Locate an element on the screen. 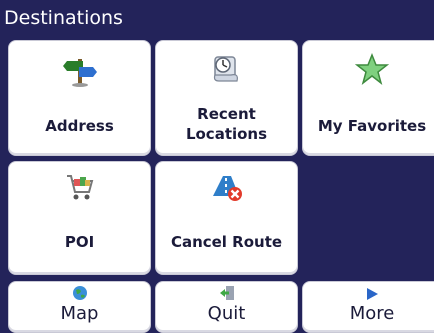 Image resolution: width=434 pixels, height=333 pixels. recent-locations-label-line2: Locations is located at coordinates (226, 134).